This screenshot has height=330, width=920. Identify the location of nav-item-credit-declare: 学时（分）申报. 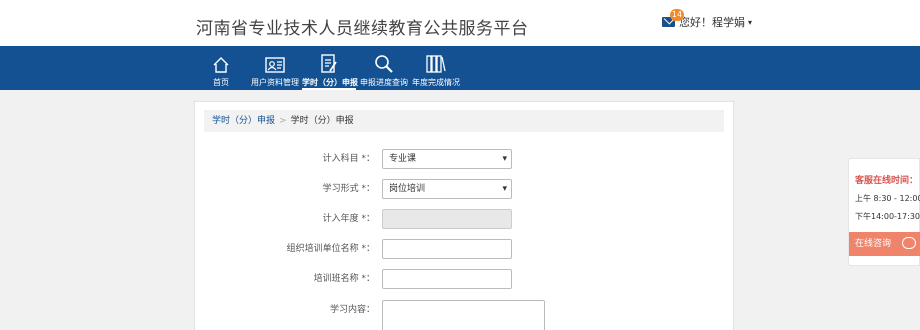
(330, 68).